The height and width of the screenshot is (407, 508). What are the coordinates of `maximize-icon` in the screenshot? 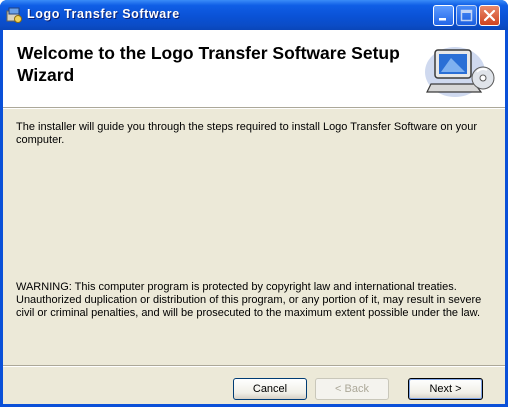 It's located at (466, 15).